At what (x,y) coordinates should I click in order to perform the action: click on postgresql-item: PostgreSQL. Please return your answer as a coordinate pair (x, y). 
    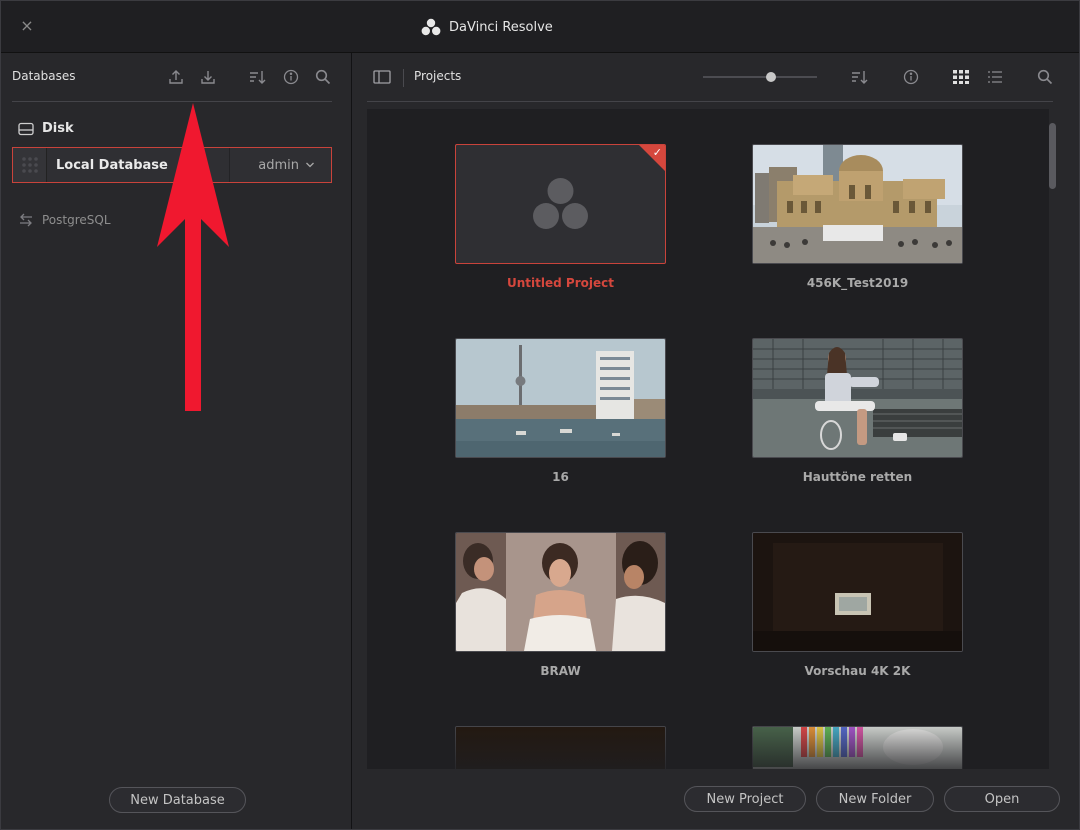
    Looking at the image, I should click on (64, 220).